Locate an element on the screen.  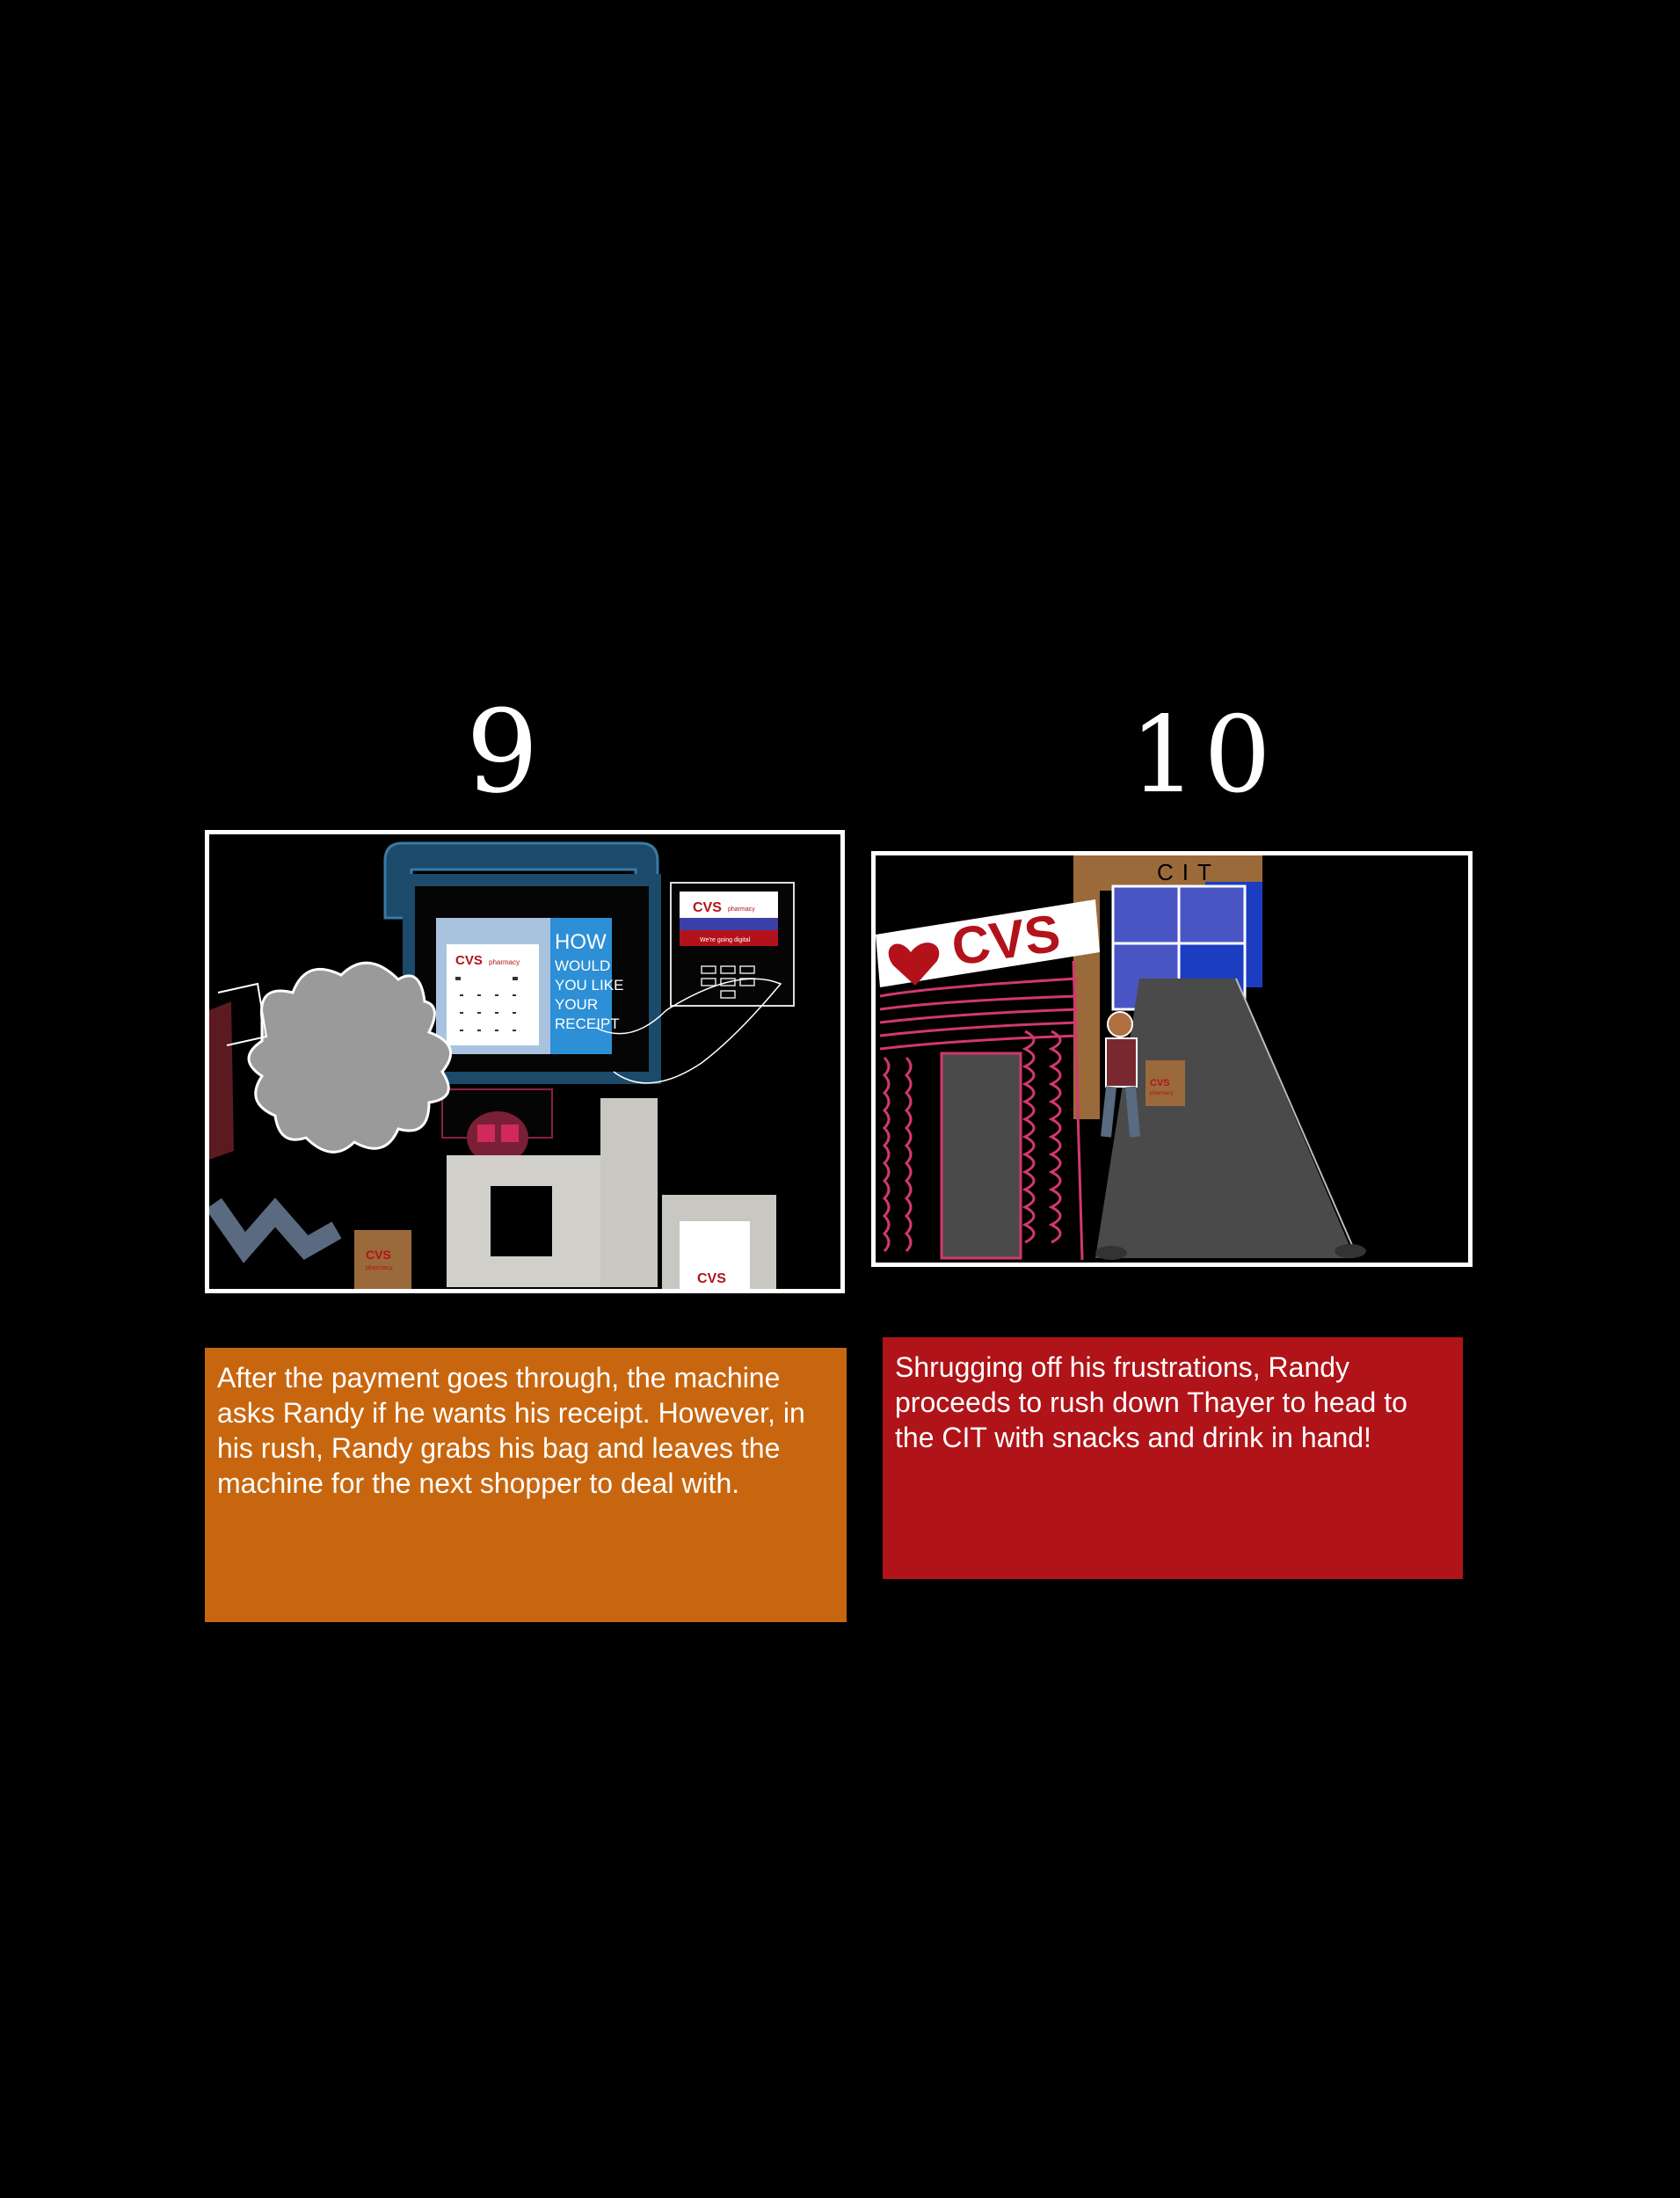
panel-10-illustration: CIT CVS CVS pharmacy is located at coordinates (1172, 1059).